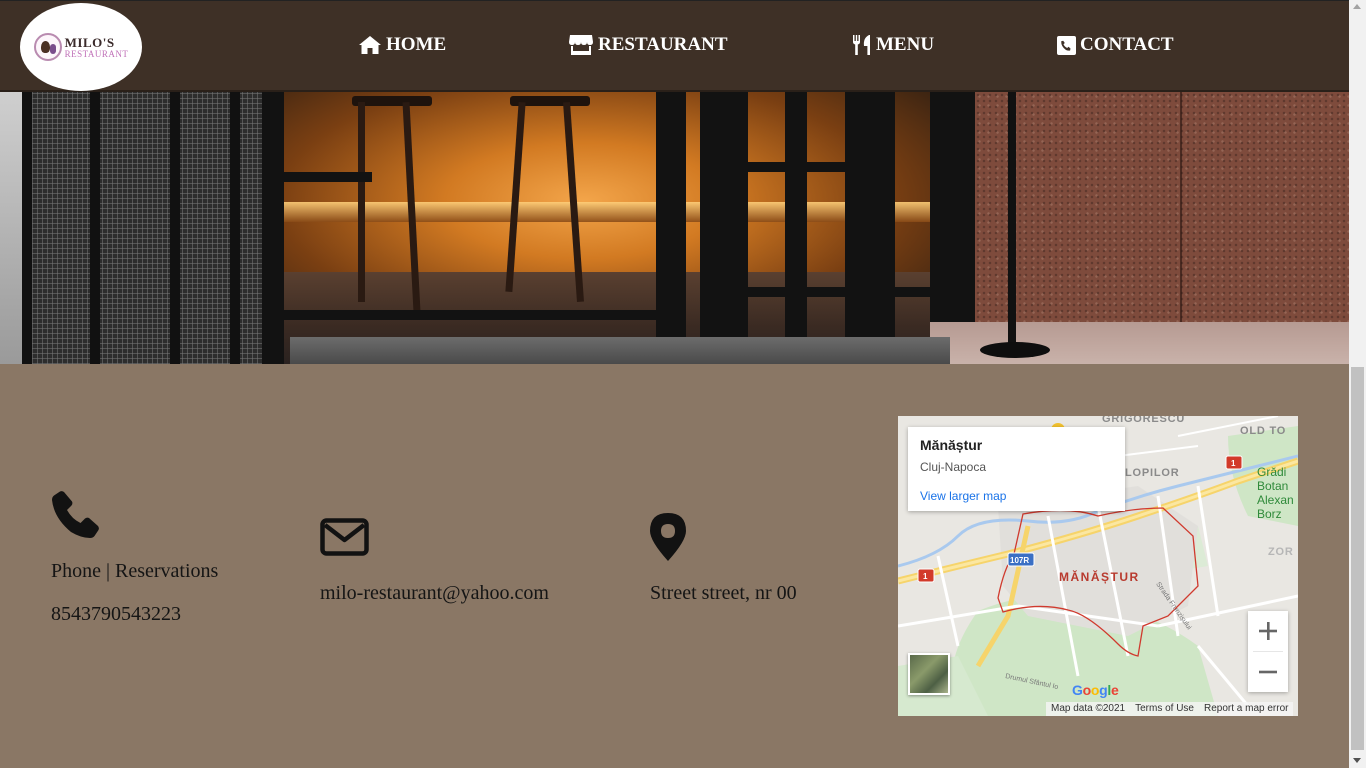  What do you see at coordinates (1263, 431) in the screenshot?
I see `map-label-old-town: OLD TO` at bounding box center [1263, 431].